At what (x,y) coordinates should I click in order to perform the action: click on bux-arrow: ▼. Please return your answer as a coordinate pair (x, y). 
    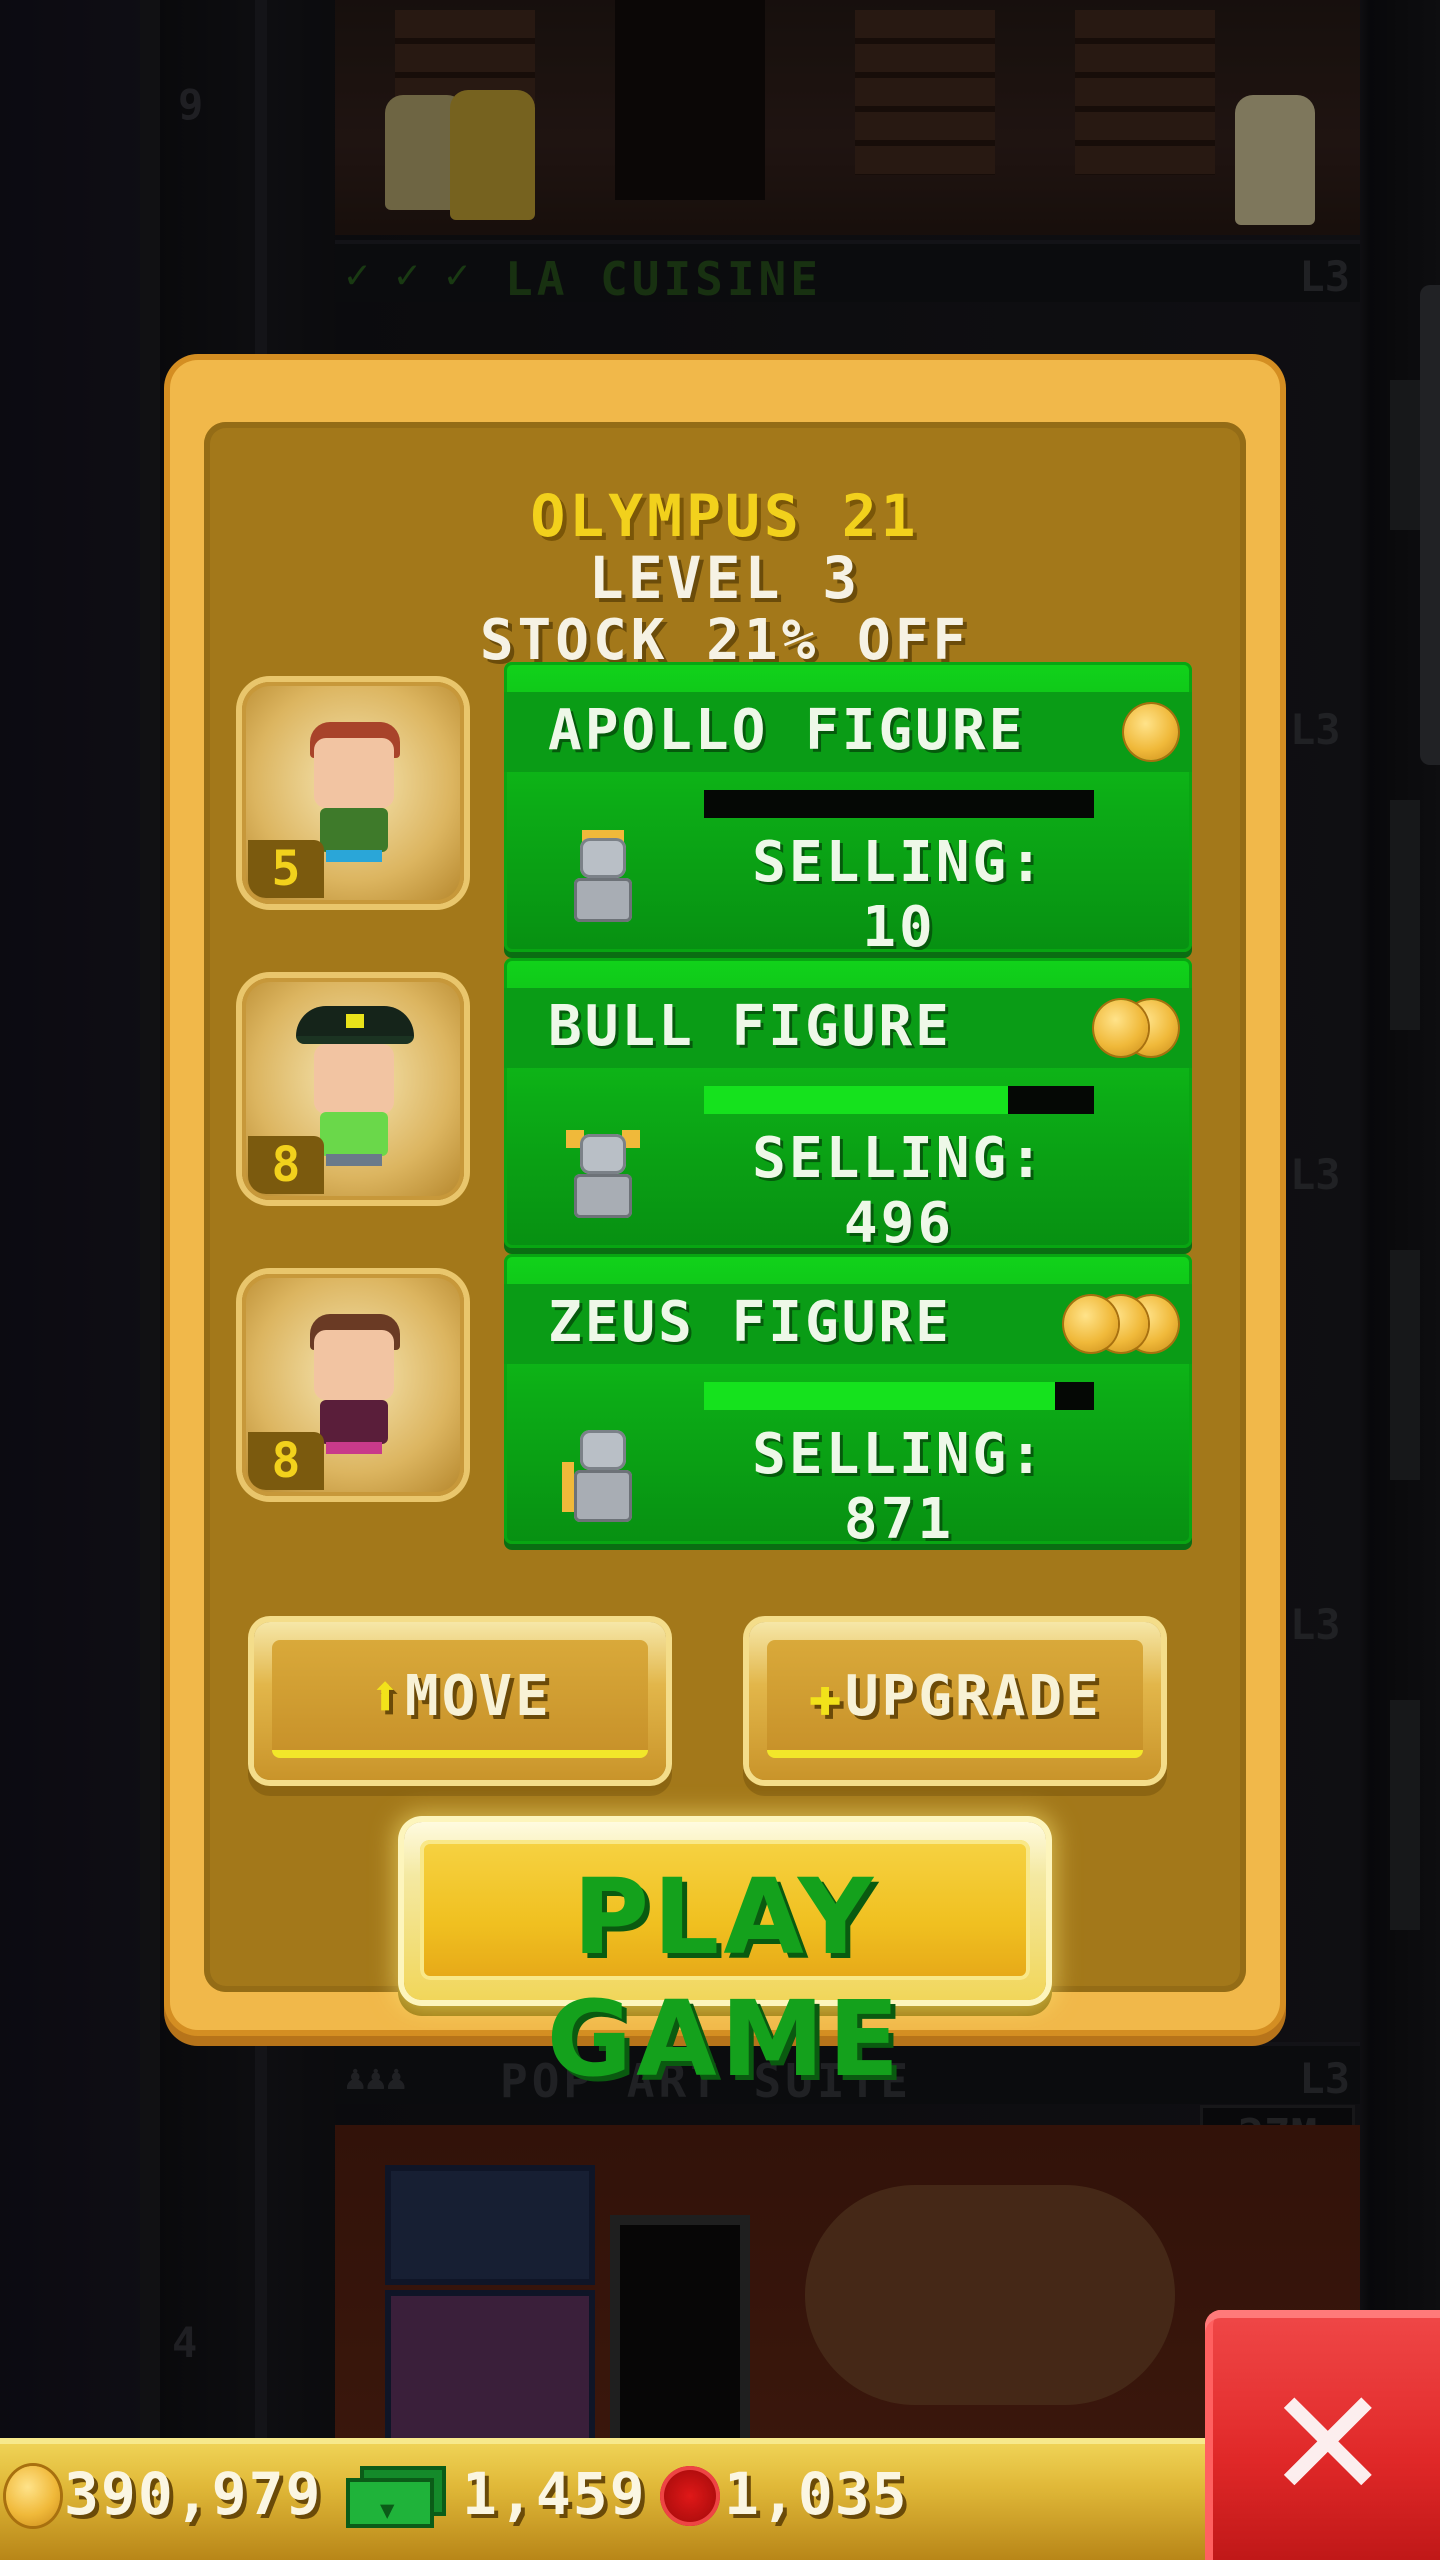
    Looking at the image, I should click on (387, 2510).